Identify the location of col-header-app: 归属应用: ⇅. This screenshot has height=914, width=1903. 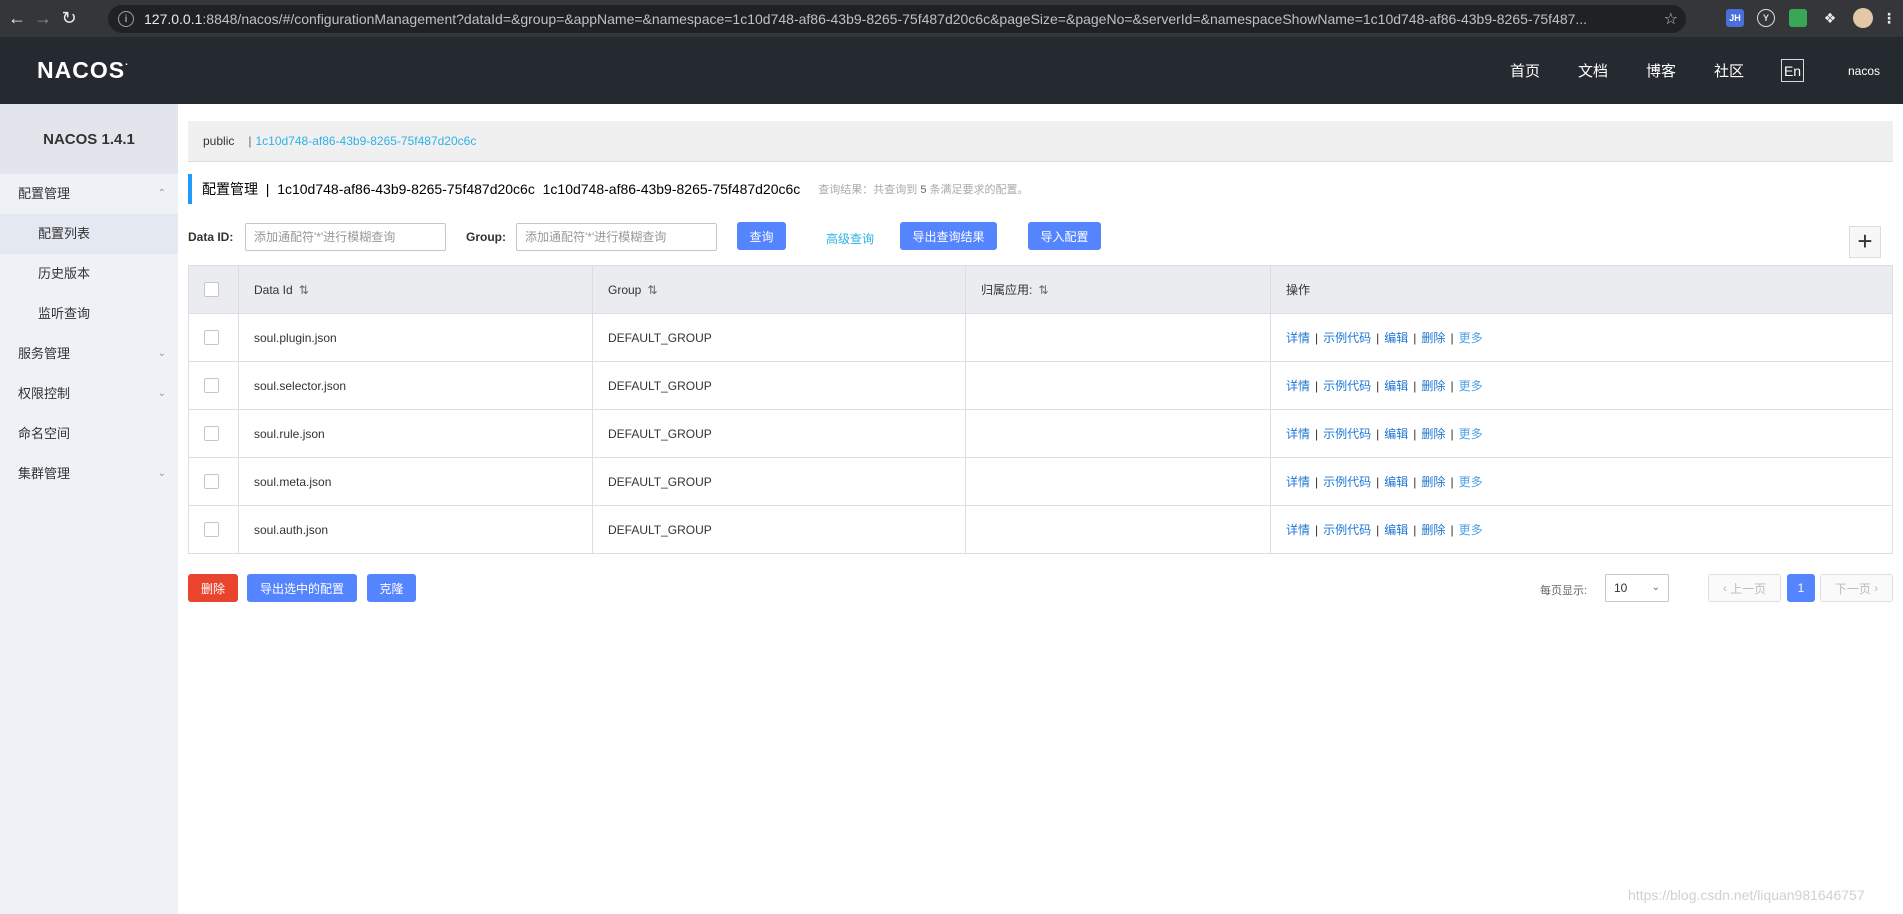
(1118, 289).